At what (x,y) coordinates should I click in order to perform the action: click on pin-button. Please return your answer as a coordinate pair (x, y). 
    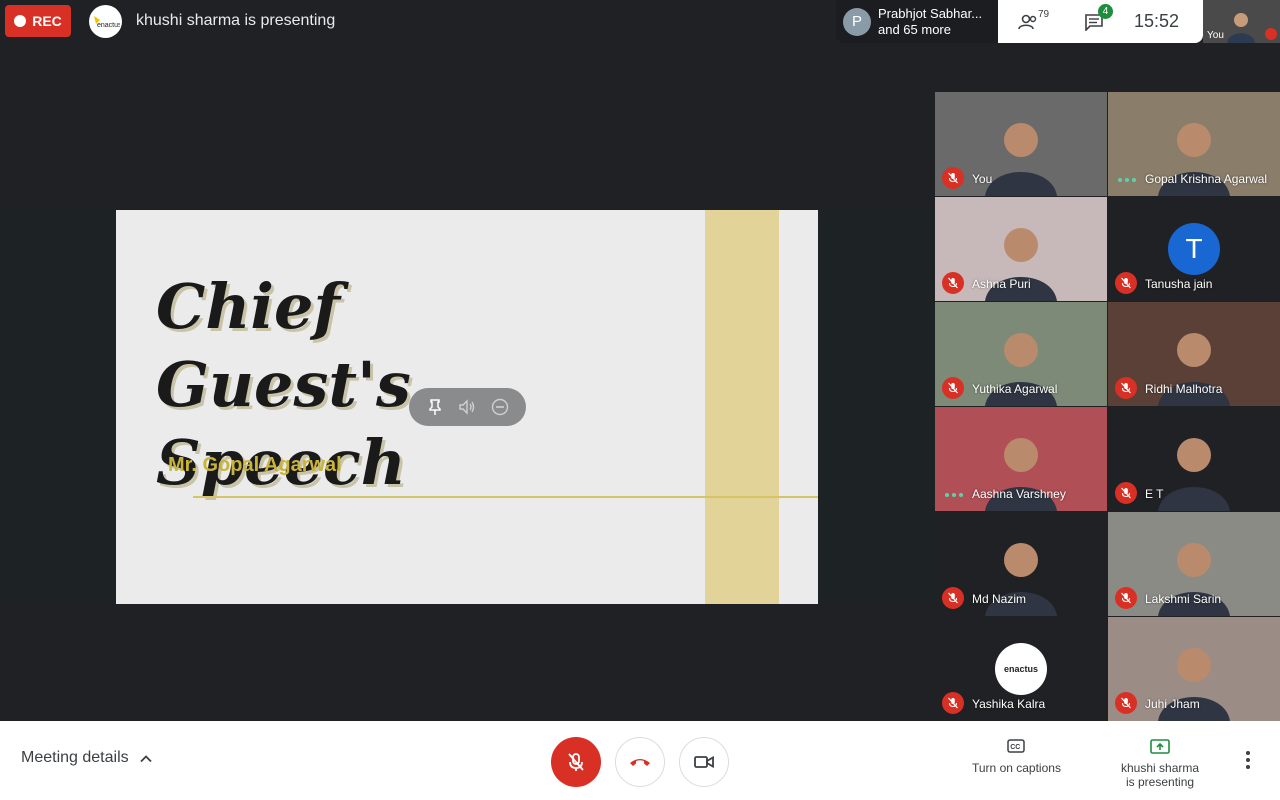
    Looking at the image, I should click on (435, 407).